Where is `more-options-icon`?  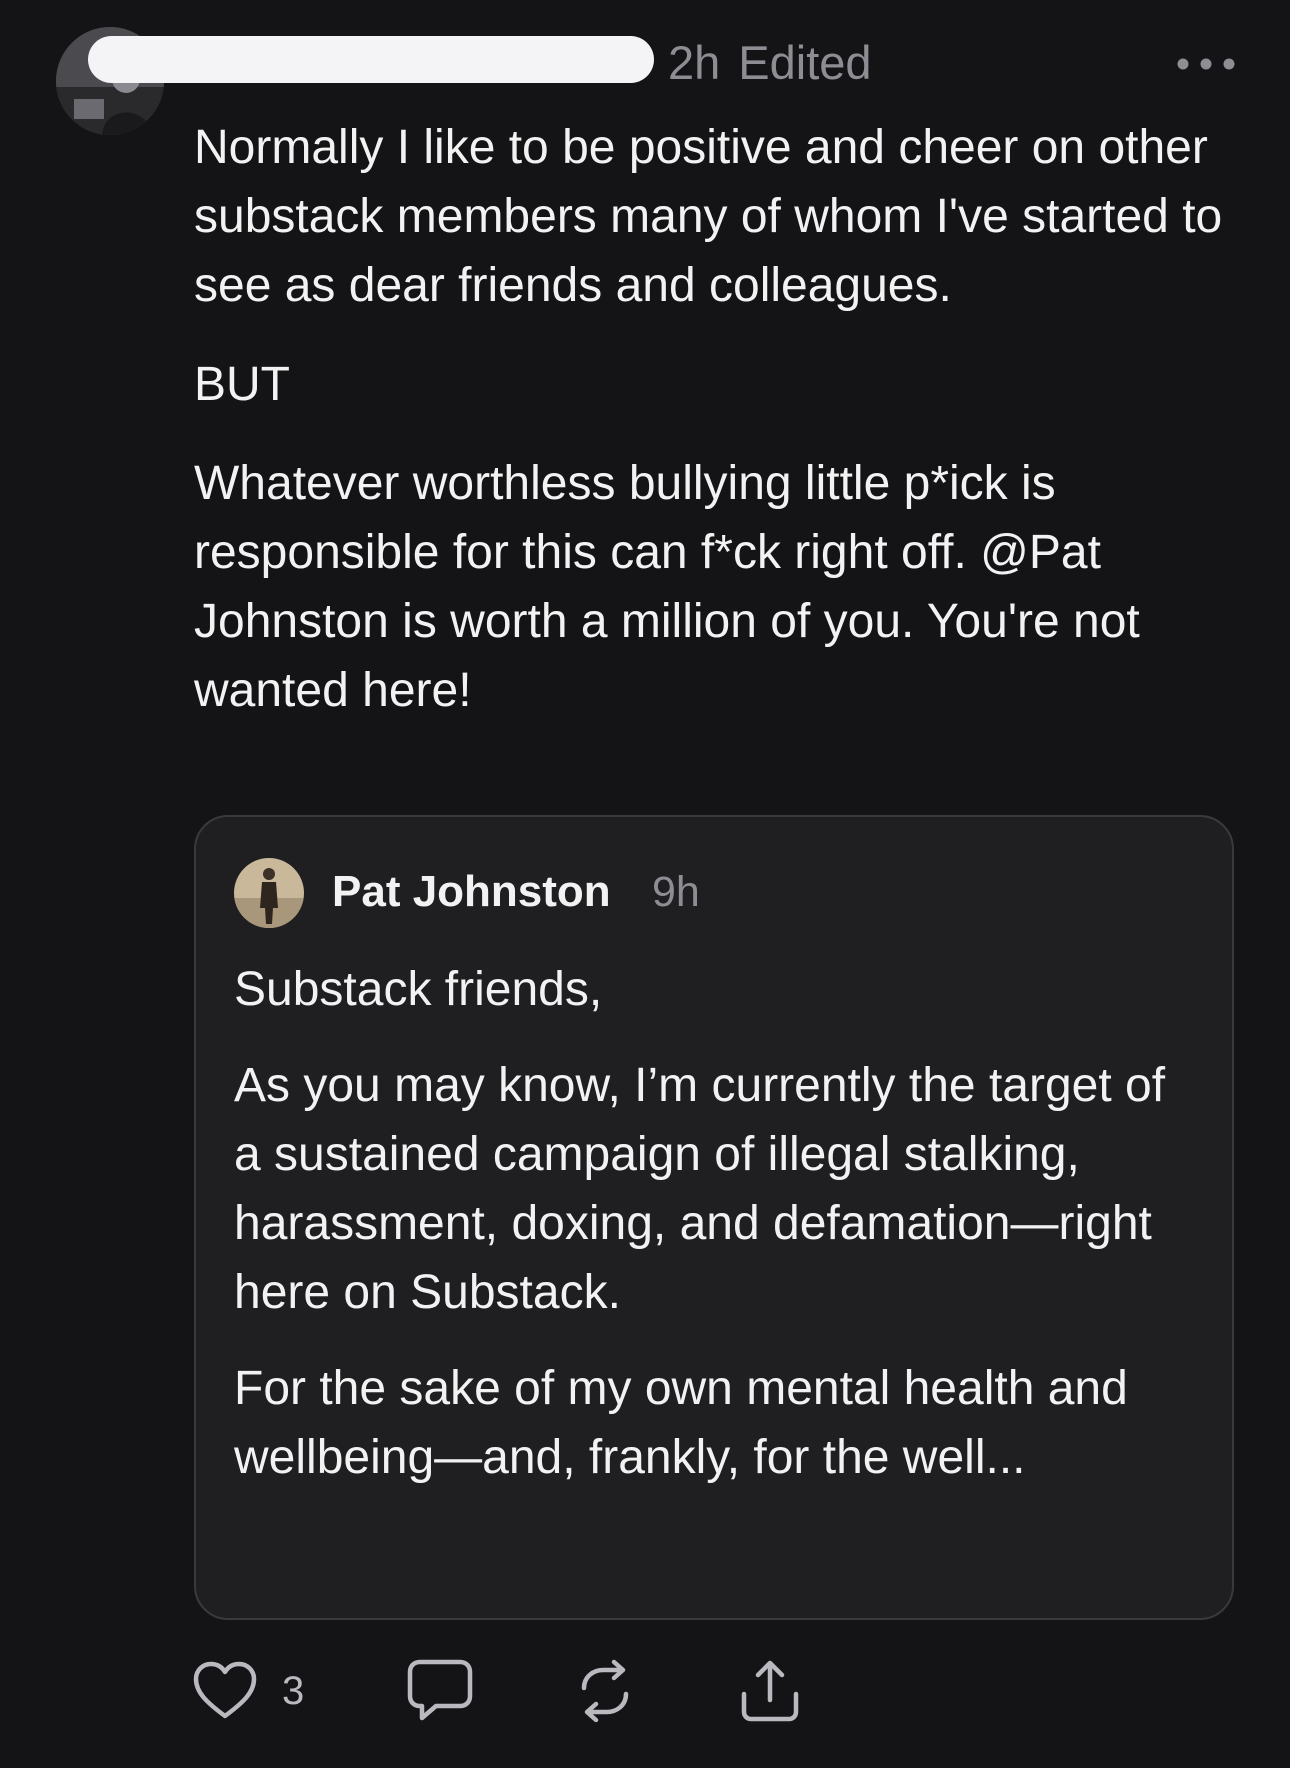 more-options-icon is located at coordinates (1206, 64).